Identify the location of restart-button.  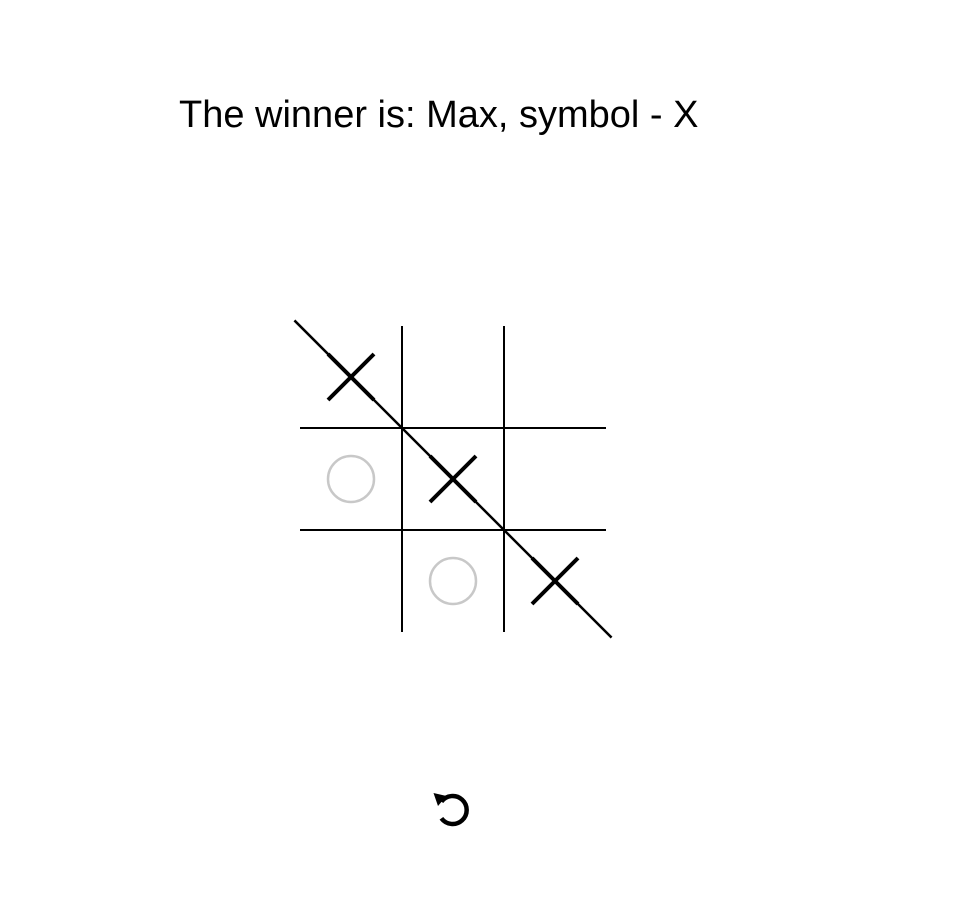
(452, 810).